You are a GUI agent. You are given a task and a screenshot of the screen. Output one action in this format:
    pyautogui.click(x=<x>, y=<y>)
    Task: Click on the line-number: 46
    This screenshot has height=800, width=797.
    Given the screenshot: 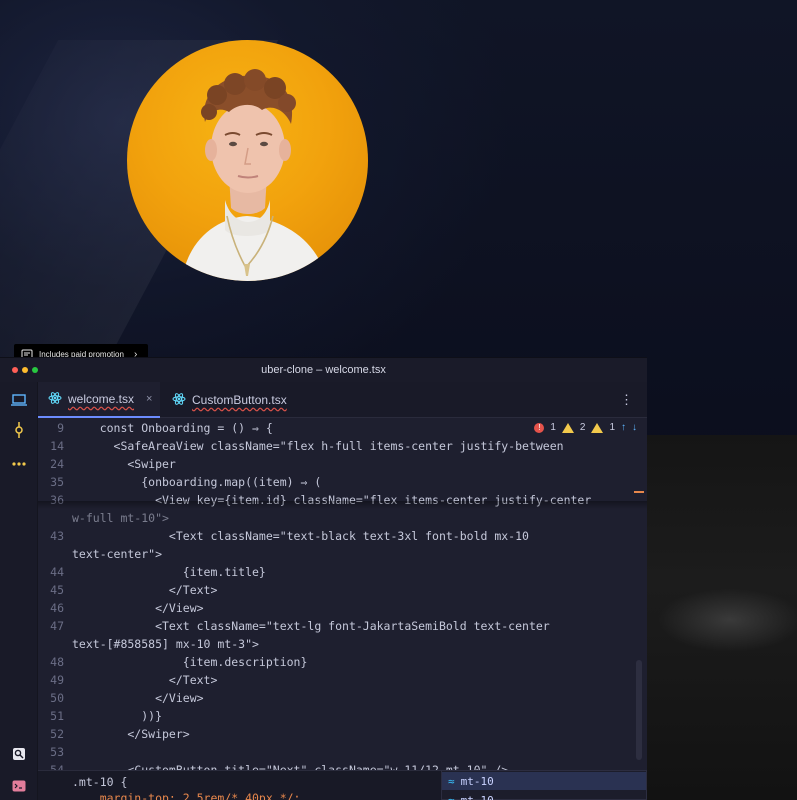 What is the action you would take?
    pyautogui.click(x=57, y=608)
    